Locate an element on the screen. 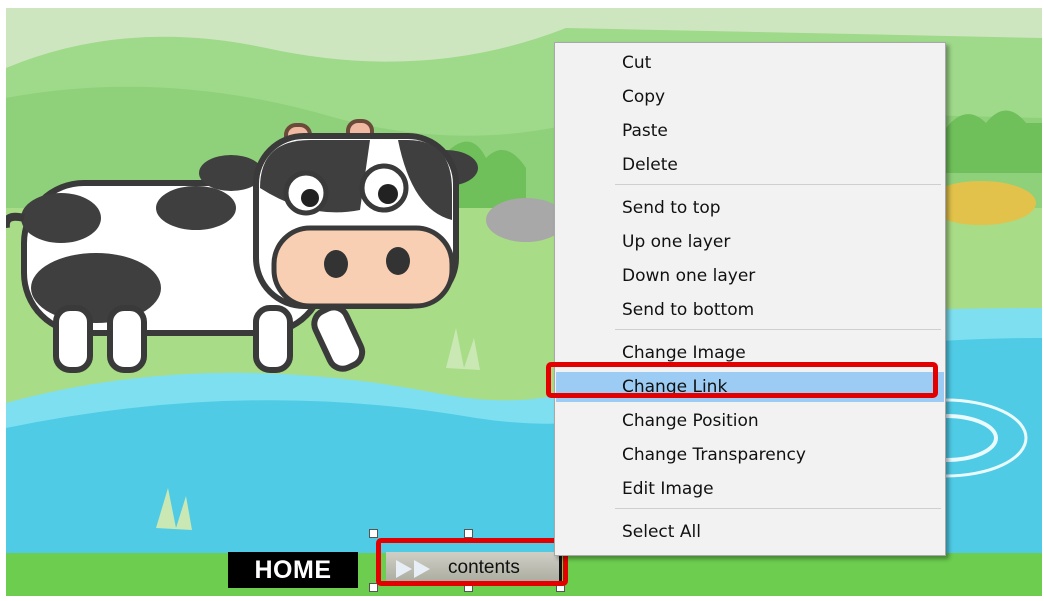  menu-item-select-all: Select All is located at coordinates (750, 532).